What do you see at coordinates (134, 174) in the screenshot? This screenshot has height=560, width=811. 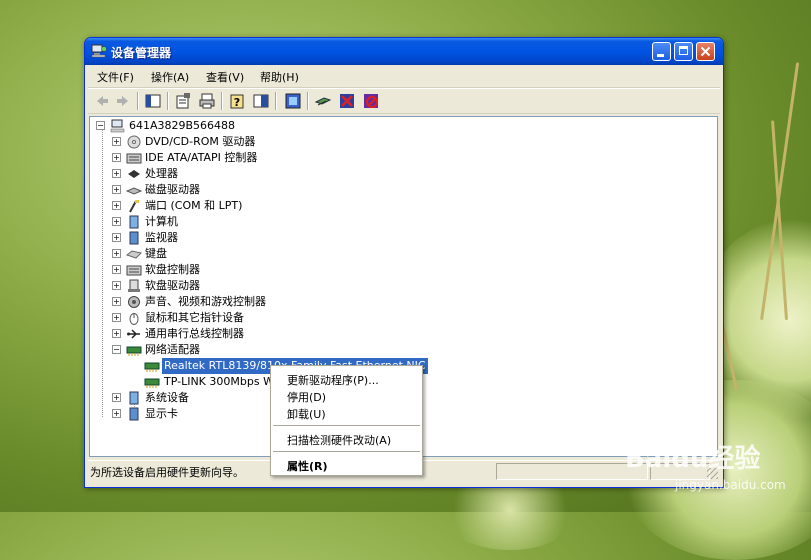 I see `processor-icon` at bounding box center [134, 174].